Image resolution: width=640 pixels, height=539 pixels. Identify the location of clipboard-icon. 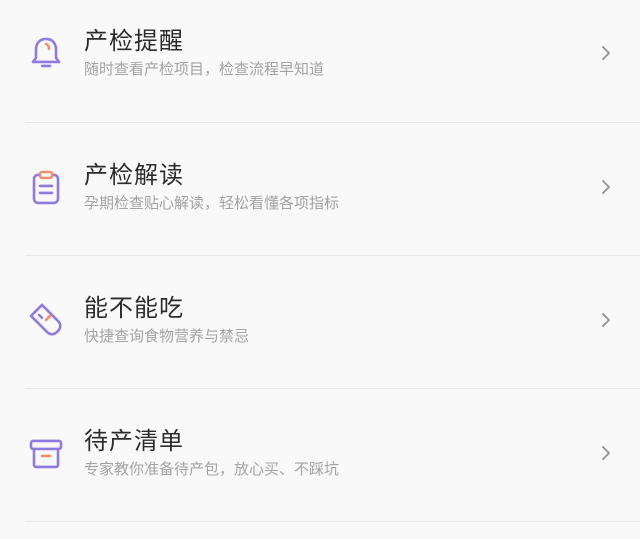
(46, 186).